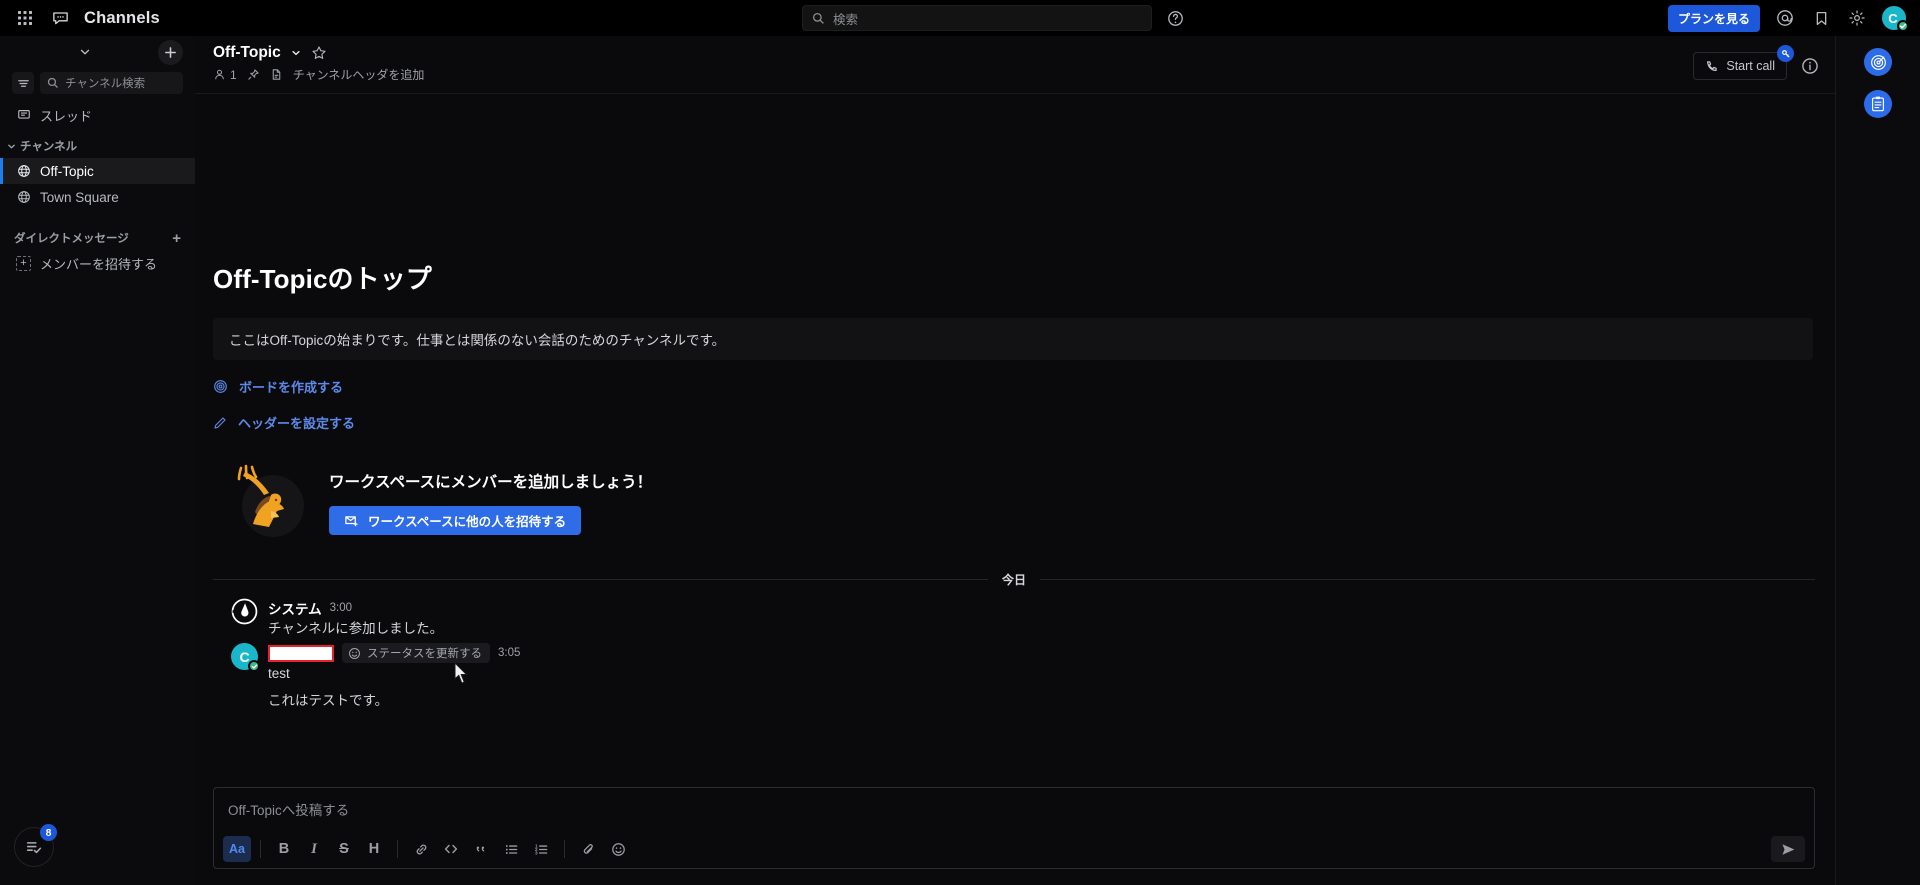 The width and height of the screenshot is (1920, 885). Describe the element at coordinates (247, 53) in the screenshot. I see `page-title: Off-Topic` at that location.